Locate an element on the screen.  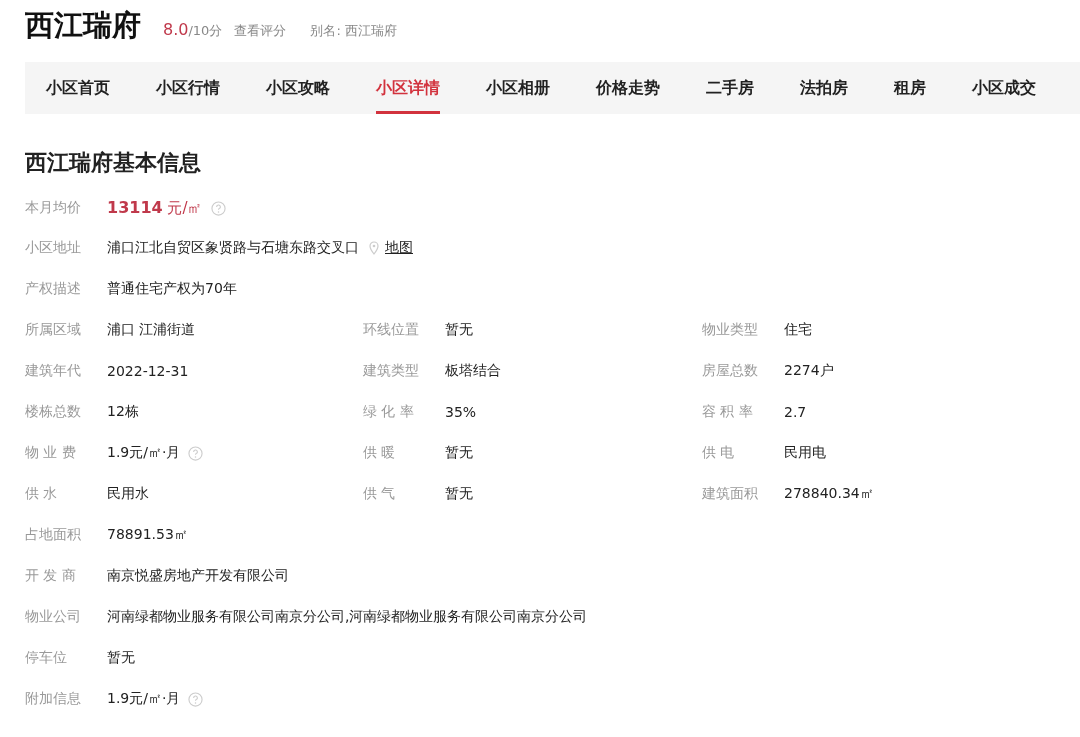
field-label: 建筑年代 is located at coordinates (53, 371).